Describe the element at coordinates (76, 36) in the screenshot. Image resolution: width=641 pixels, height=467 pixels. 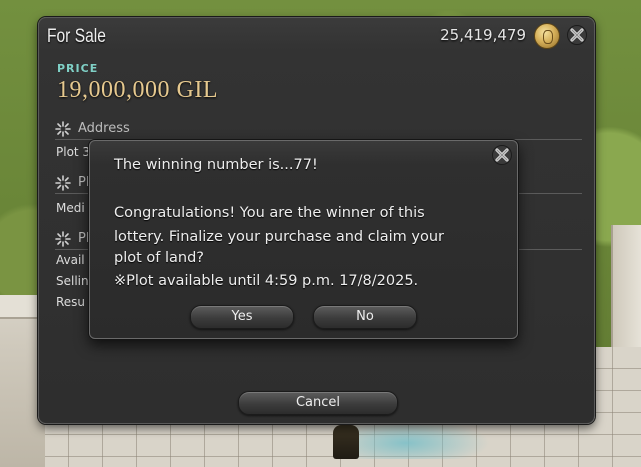
I see `window-title: For Sale` at that location.